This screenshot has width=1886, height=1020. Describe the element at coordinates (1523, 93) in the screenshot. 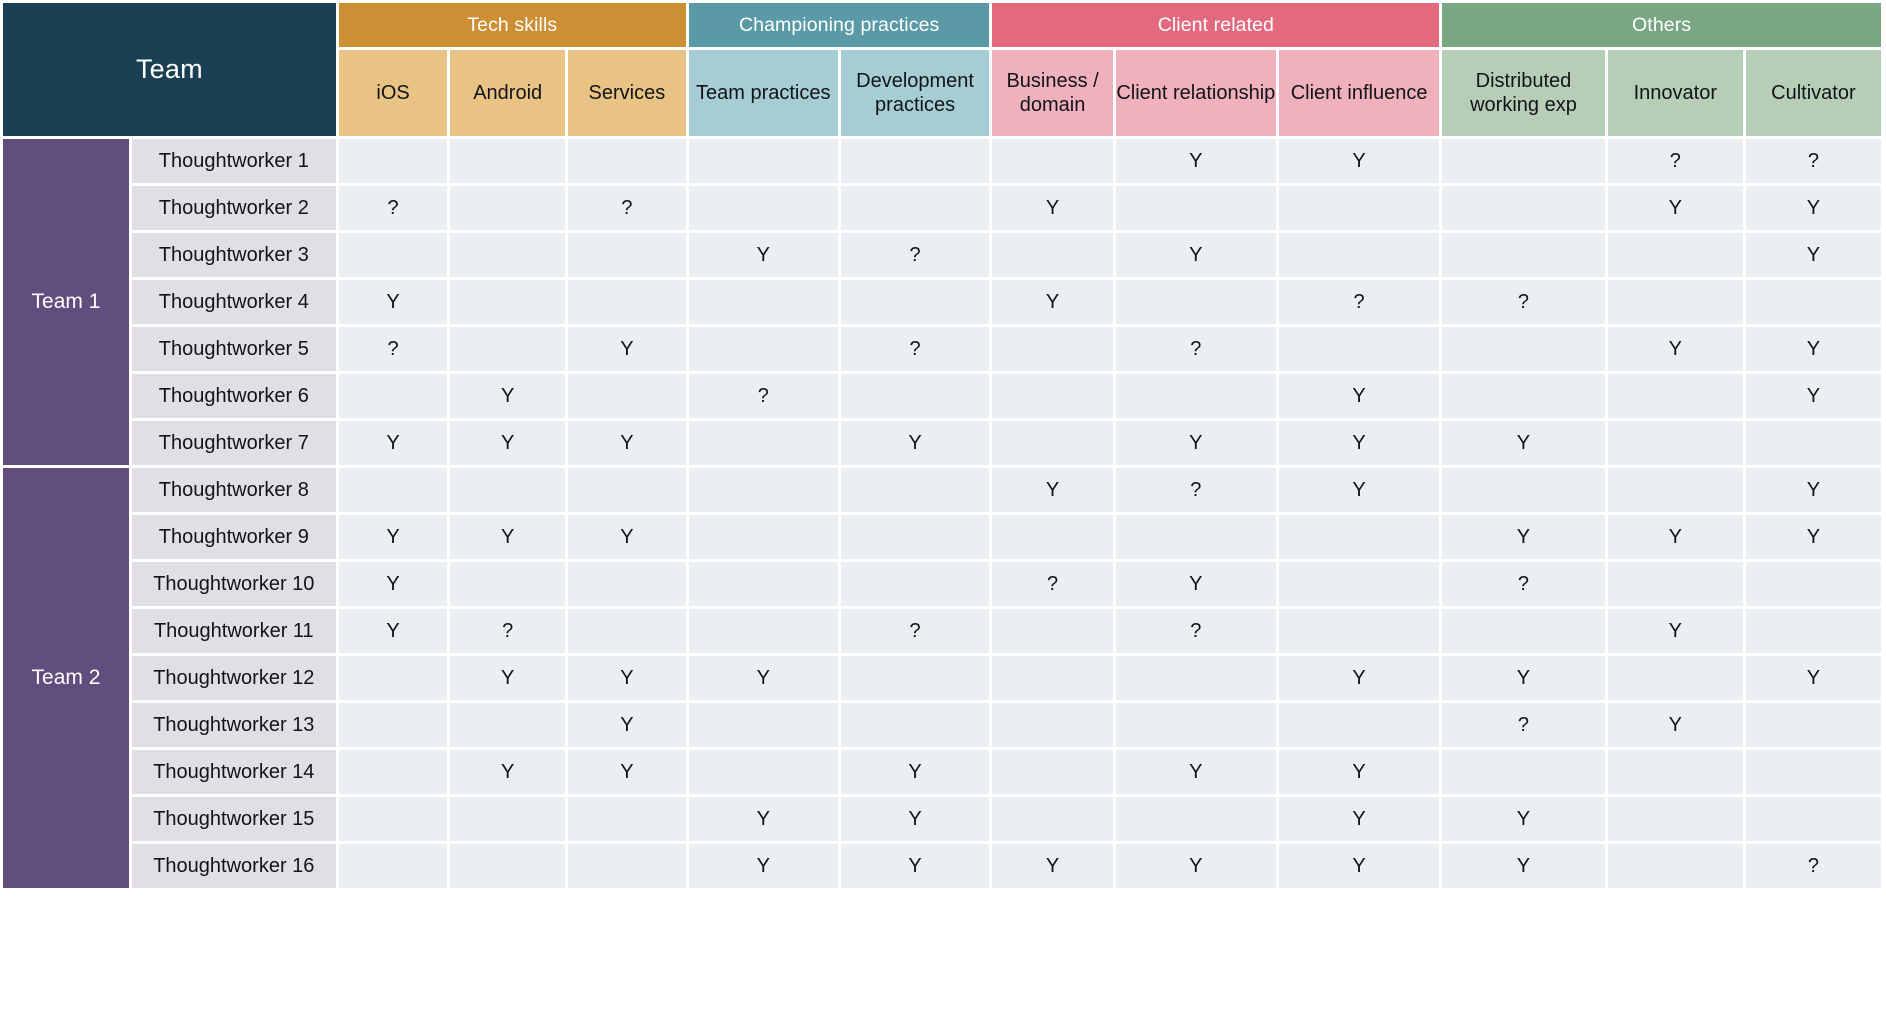

I see `column-header-distributed-working-exp: Distributed working exp` at that location.